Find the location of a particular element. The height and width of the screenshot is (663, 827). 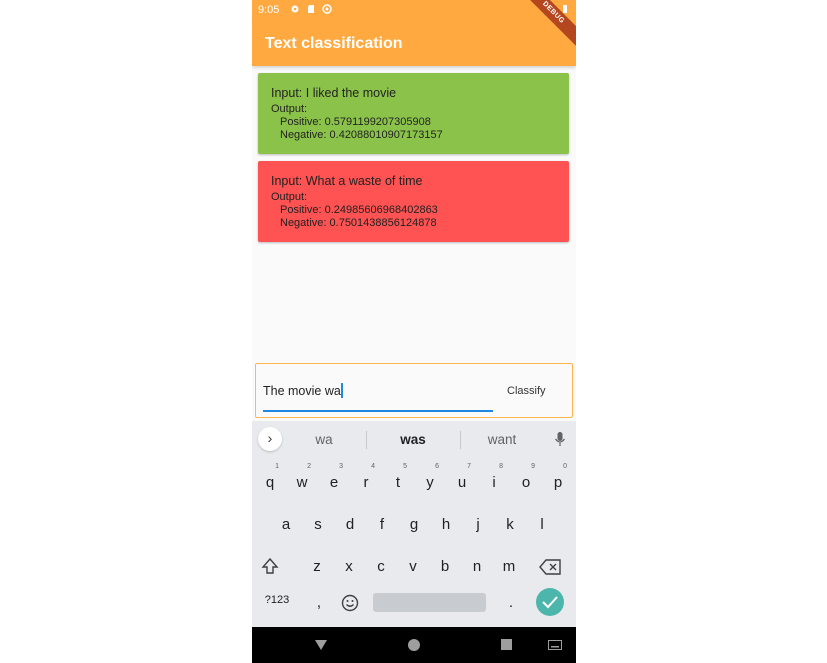

status-time: 9:05 is located at coordinates (269, 10).